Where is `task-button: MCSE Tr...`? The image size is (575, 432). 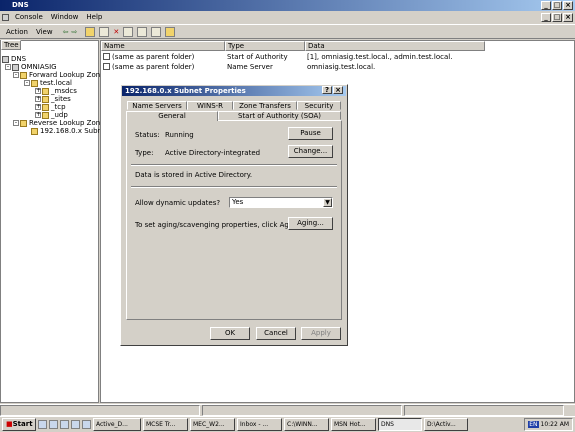
task-button: MCSE Tr... is located at coordinates (165, 424).